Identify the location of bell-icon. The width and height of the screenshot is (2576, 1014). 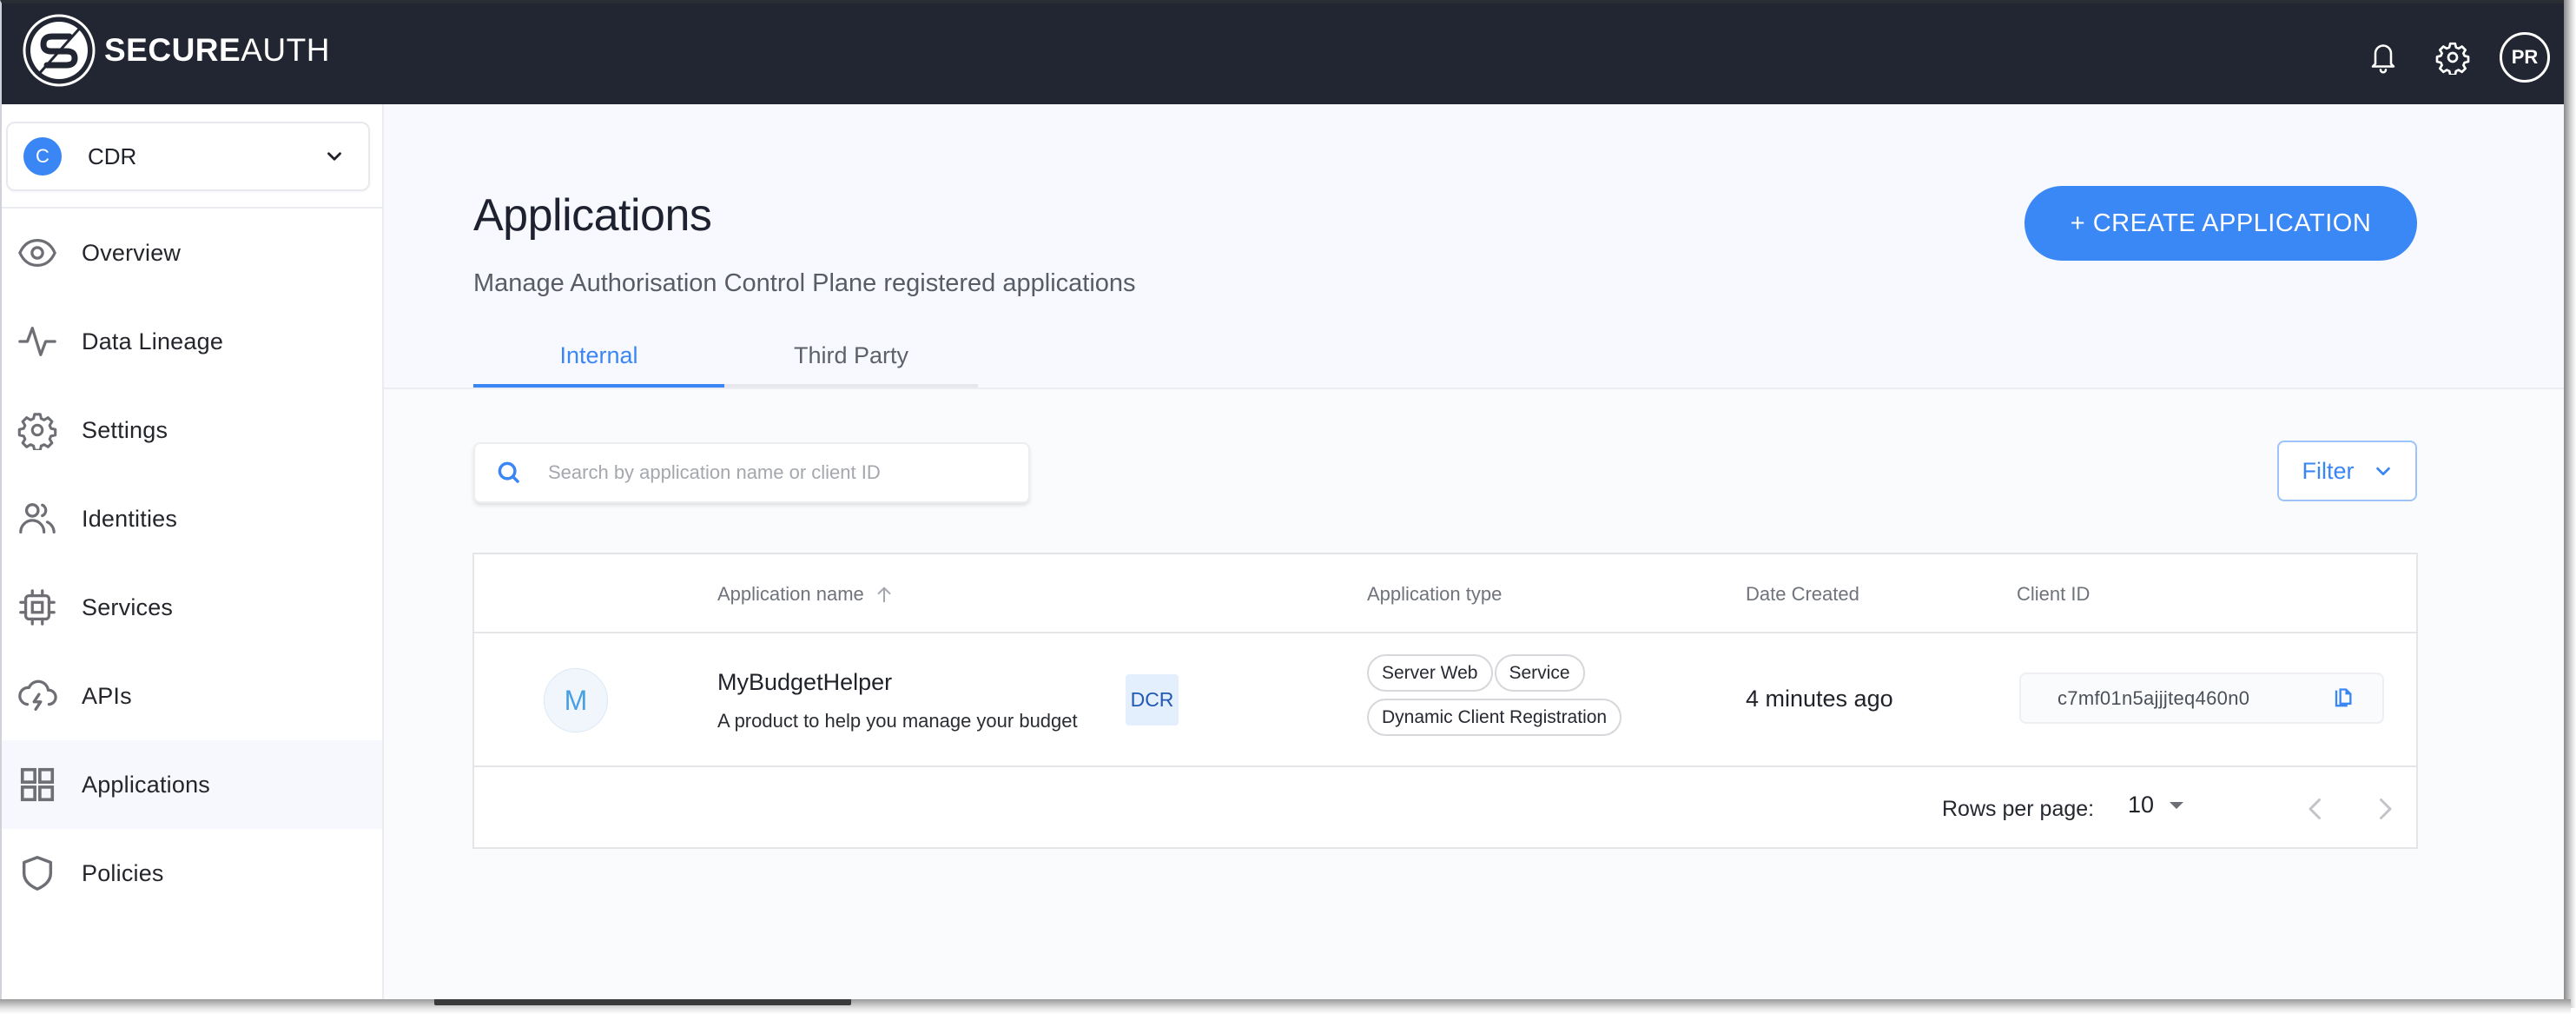
(2383, 59).